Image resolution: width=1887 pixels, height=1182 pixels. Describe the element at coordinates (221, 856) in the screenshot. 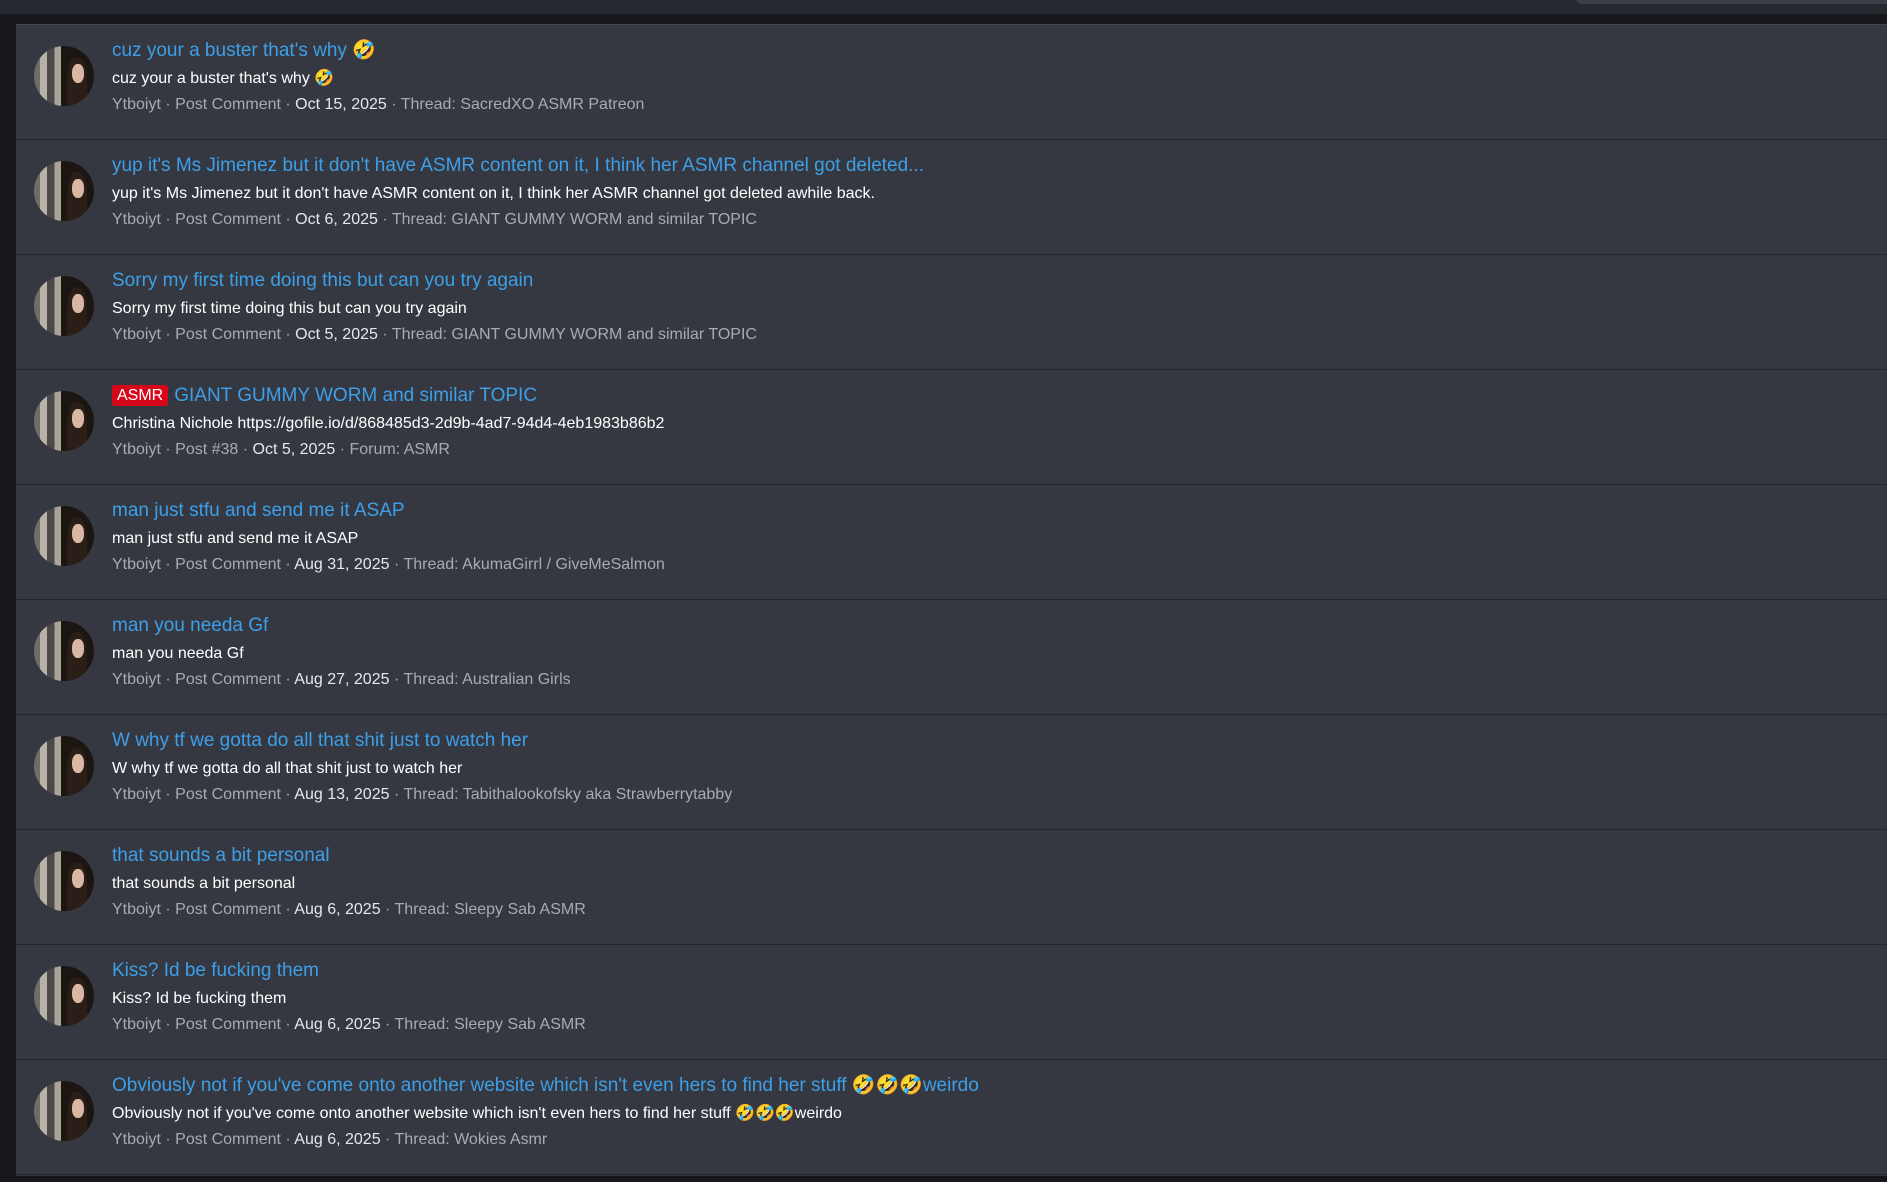

I see `result-title-link: that sounds a bit personal` at that location.